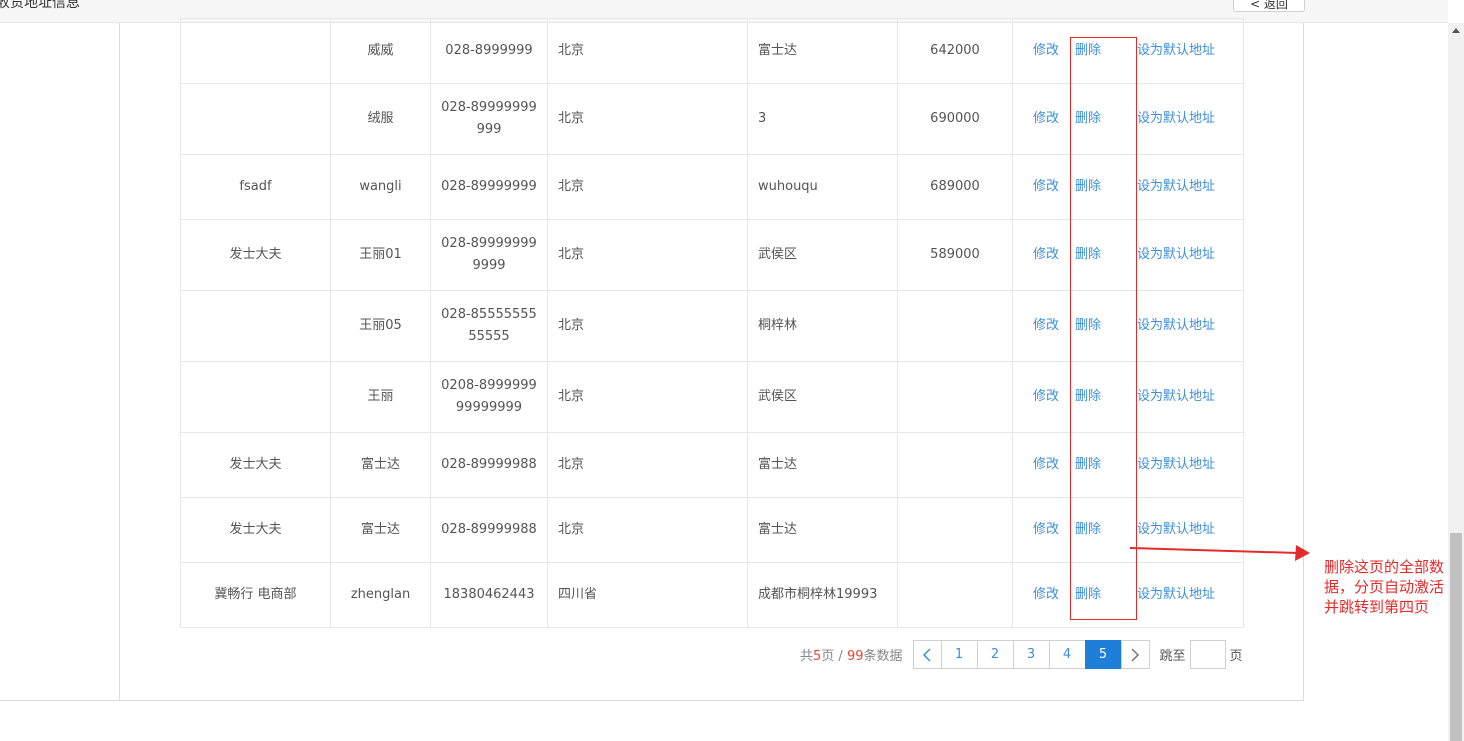 The width and height of the screenshot is (1464, 741). Describe the element at coordinates (1236, 656) in the screenshot. I see `page-unit-label: 页` at that location.